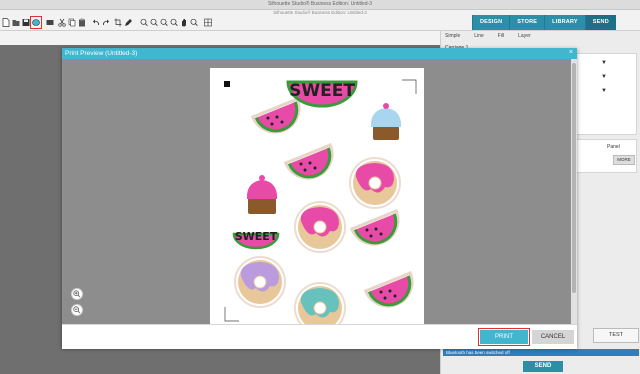 The height and width of the screenshot is (374, 640). What do you see at coordinates (504, 337) in the screenshot?
I see `print-button: PRINT` at bounding box center [504, 337].